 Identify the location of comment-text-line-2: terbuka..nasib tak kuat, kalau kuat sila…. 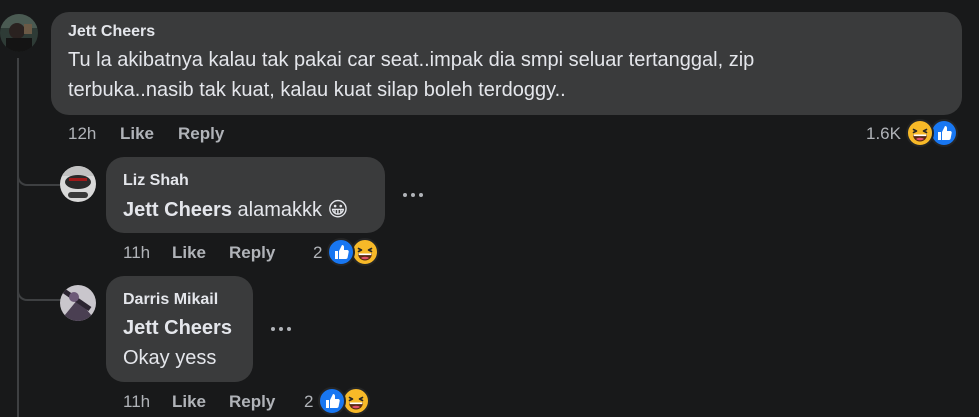
(317, 90).